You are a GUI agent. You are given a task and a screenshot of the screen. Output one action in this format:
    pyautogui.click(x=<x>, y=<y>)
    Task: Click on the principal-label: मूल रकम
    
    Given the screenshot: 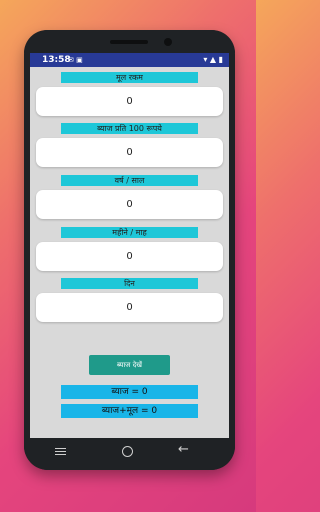 What is the action you would take?
    pyautogui.click(x=129, y=77)
    